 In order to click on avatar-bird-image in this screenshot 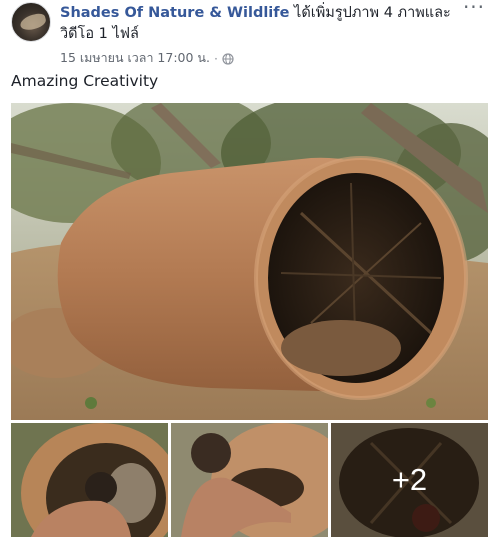, I will do `click(33, 22)`.